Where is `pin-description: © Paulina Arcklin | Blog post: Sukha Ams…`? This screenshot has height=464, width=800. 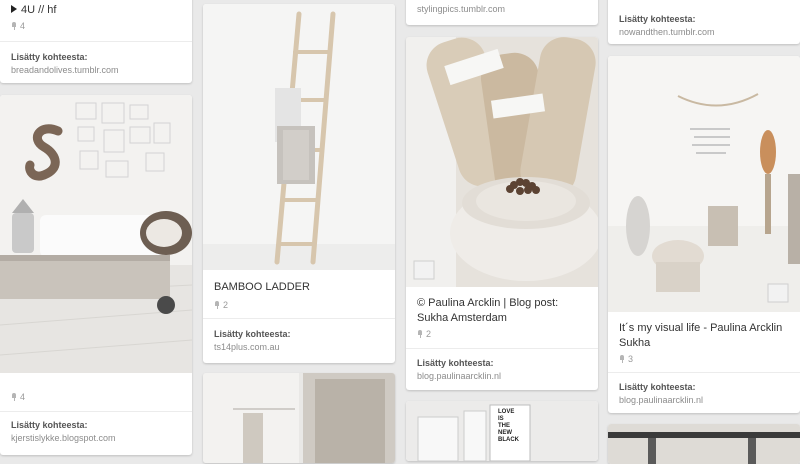
pin-description: © Paulina Arcklin | Blog post: Sukha Ams… is located at coordinates (488, 310).